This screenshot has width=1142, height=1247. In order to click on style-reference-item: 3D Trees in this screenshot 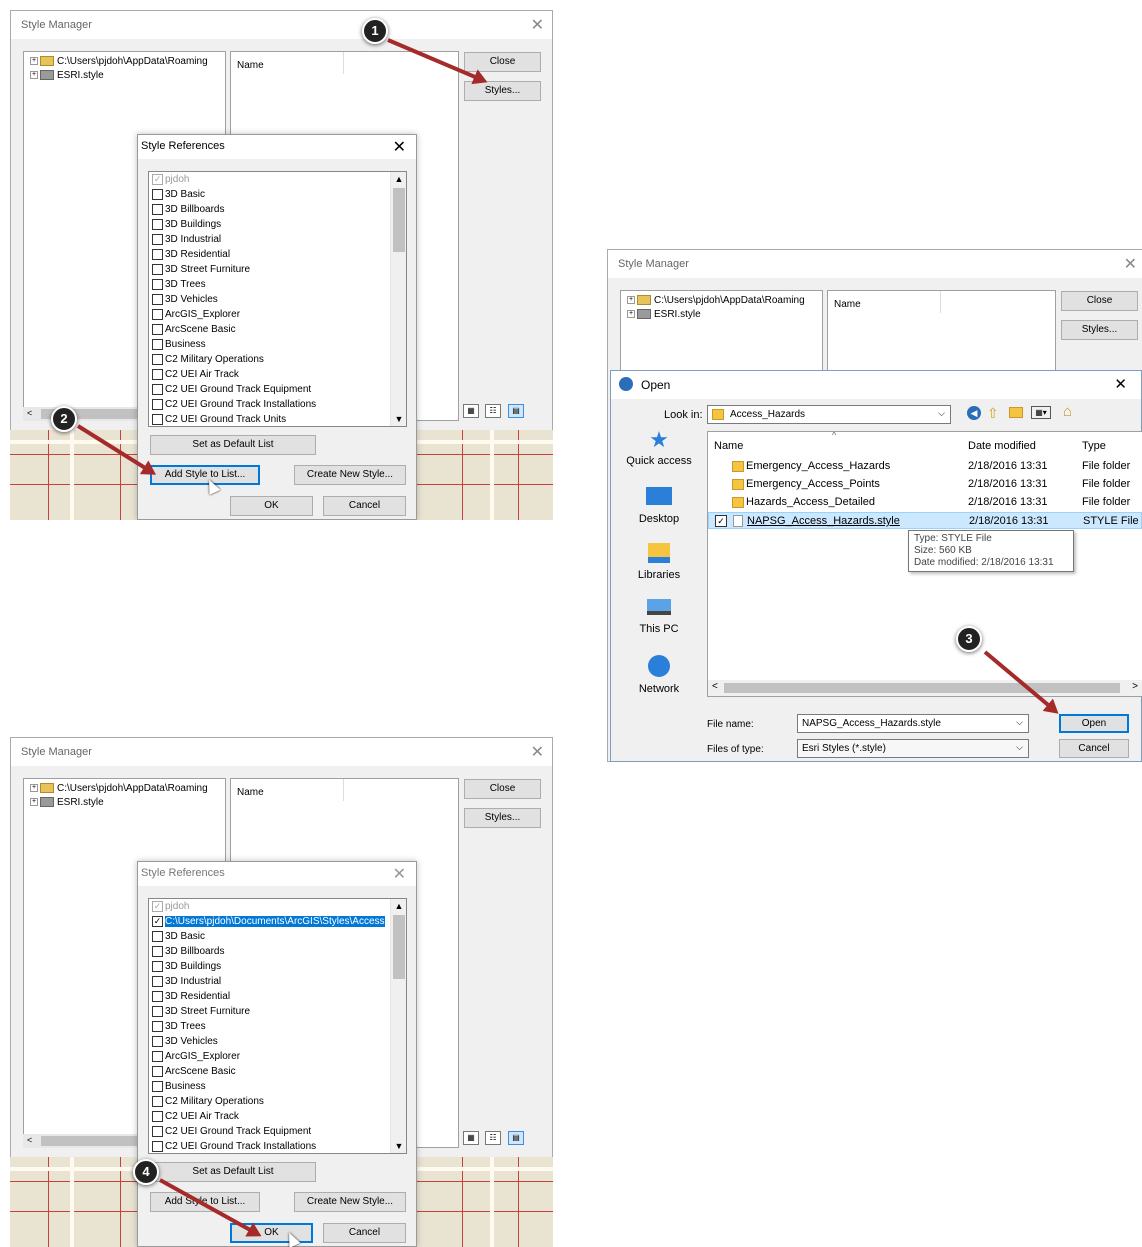, I will do `click(277, 284)`.